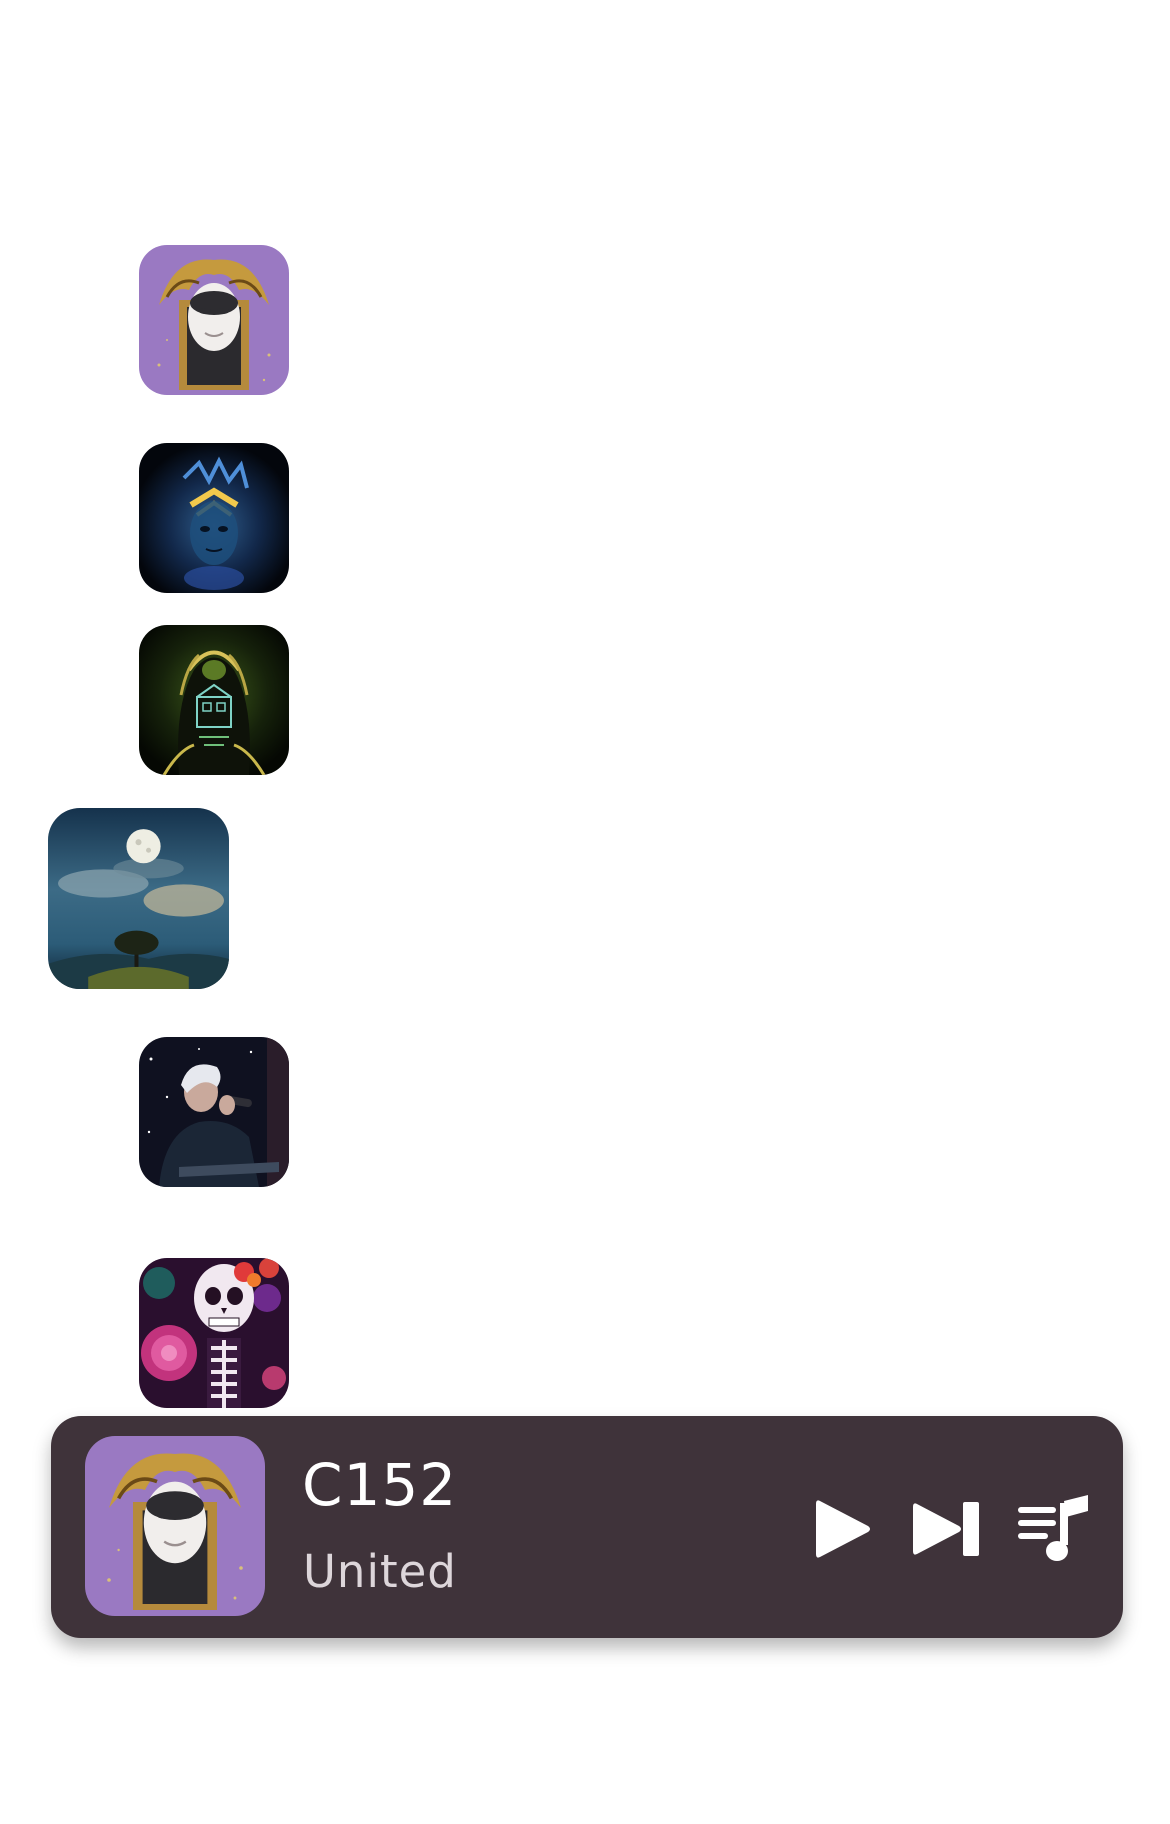 This screenshot has height=1824, width=1170. Describe the element at coordinates (587, 1527) in the screenshot. I see `mini-player: C152 United` at that location.